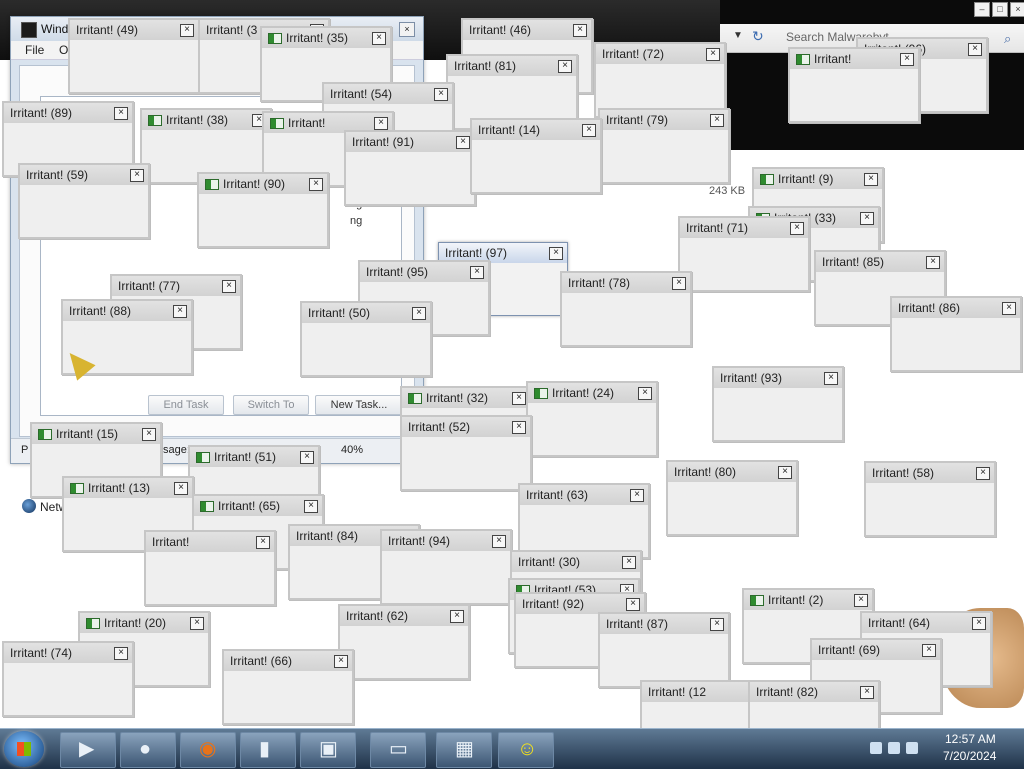  I want to click on irritant-titlebar: Irritant! (24) ×, so click(592, 393).